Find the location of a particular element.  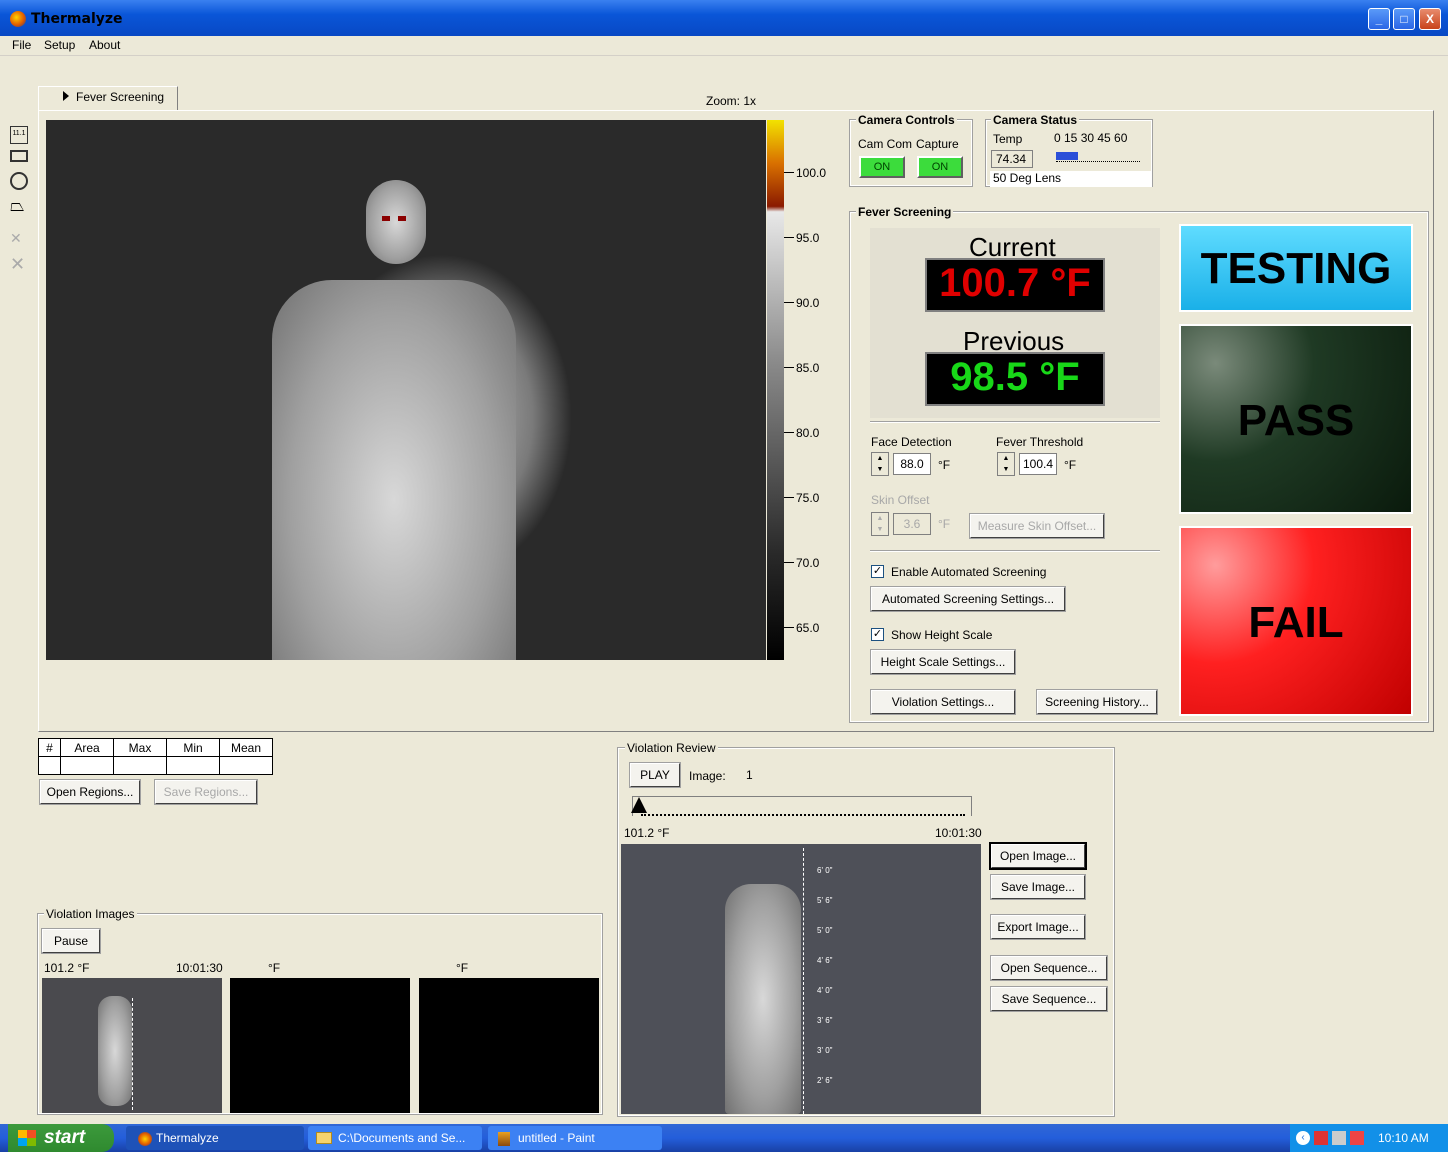

face-detection-spinner: ▲ ▼ is located at coordinates (880, 464).